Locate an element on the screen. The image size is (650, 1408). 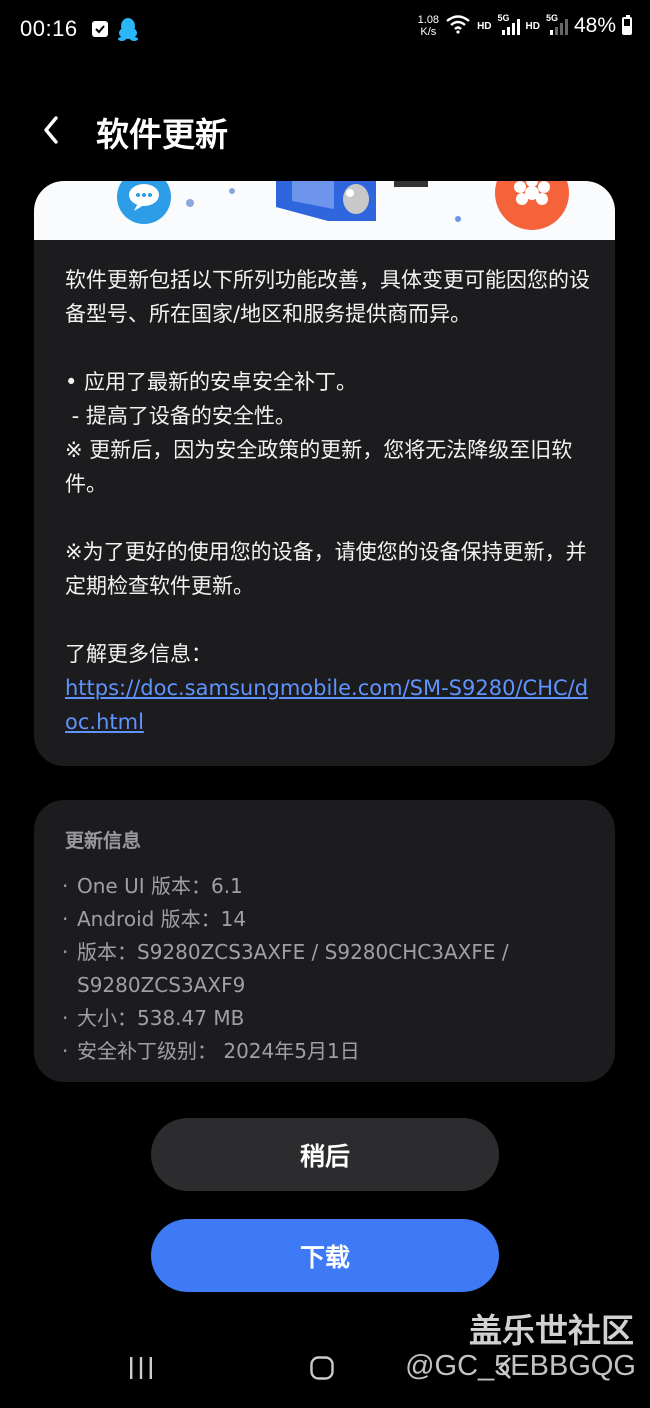
list-item: · 大小：538.47 MB is located at coordinates (153, 1018).